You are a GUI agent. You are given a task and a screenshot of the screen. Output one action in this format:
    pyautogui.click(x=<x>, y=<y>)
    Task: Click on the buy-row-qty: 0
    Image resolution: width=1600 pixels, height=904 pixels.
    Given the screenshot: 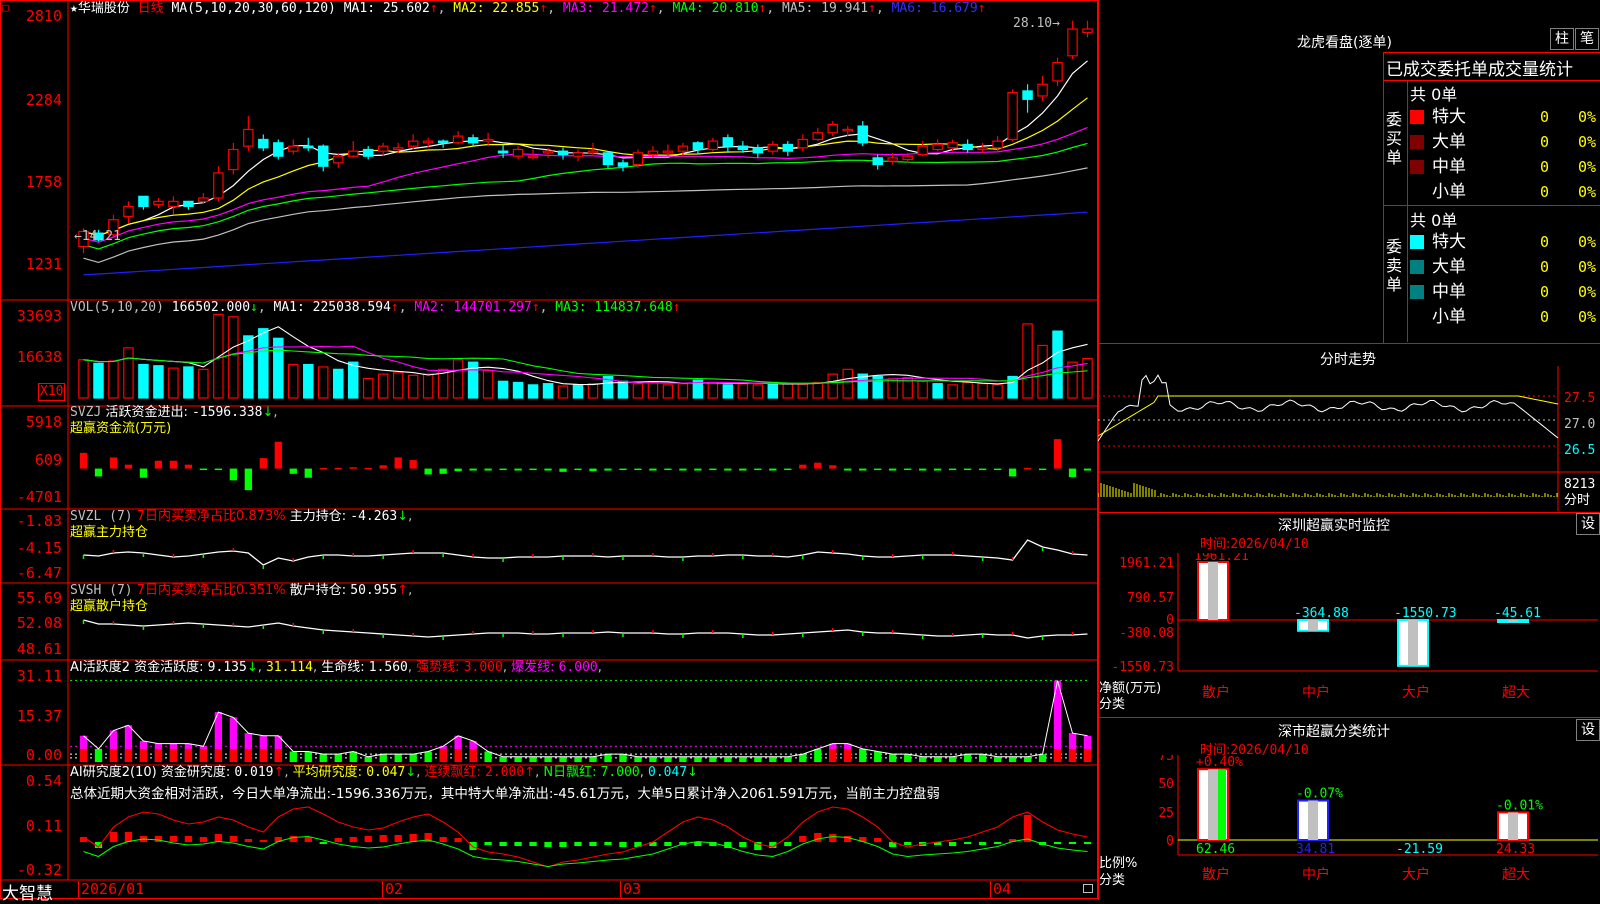 What is the action you would take?
    pyautogui.click(x=1545, y=167)
    